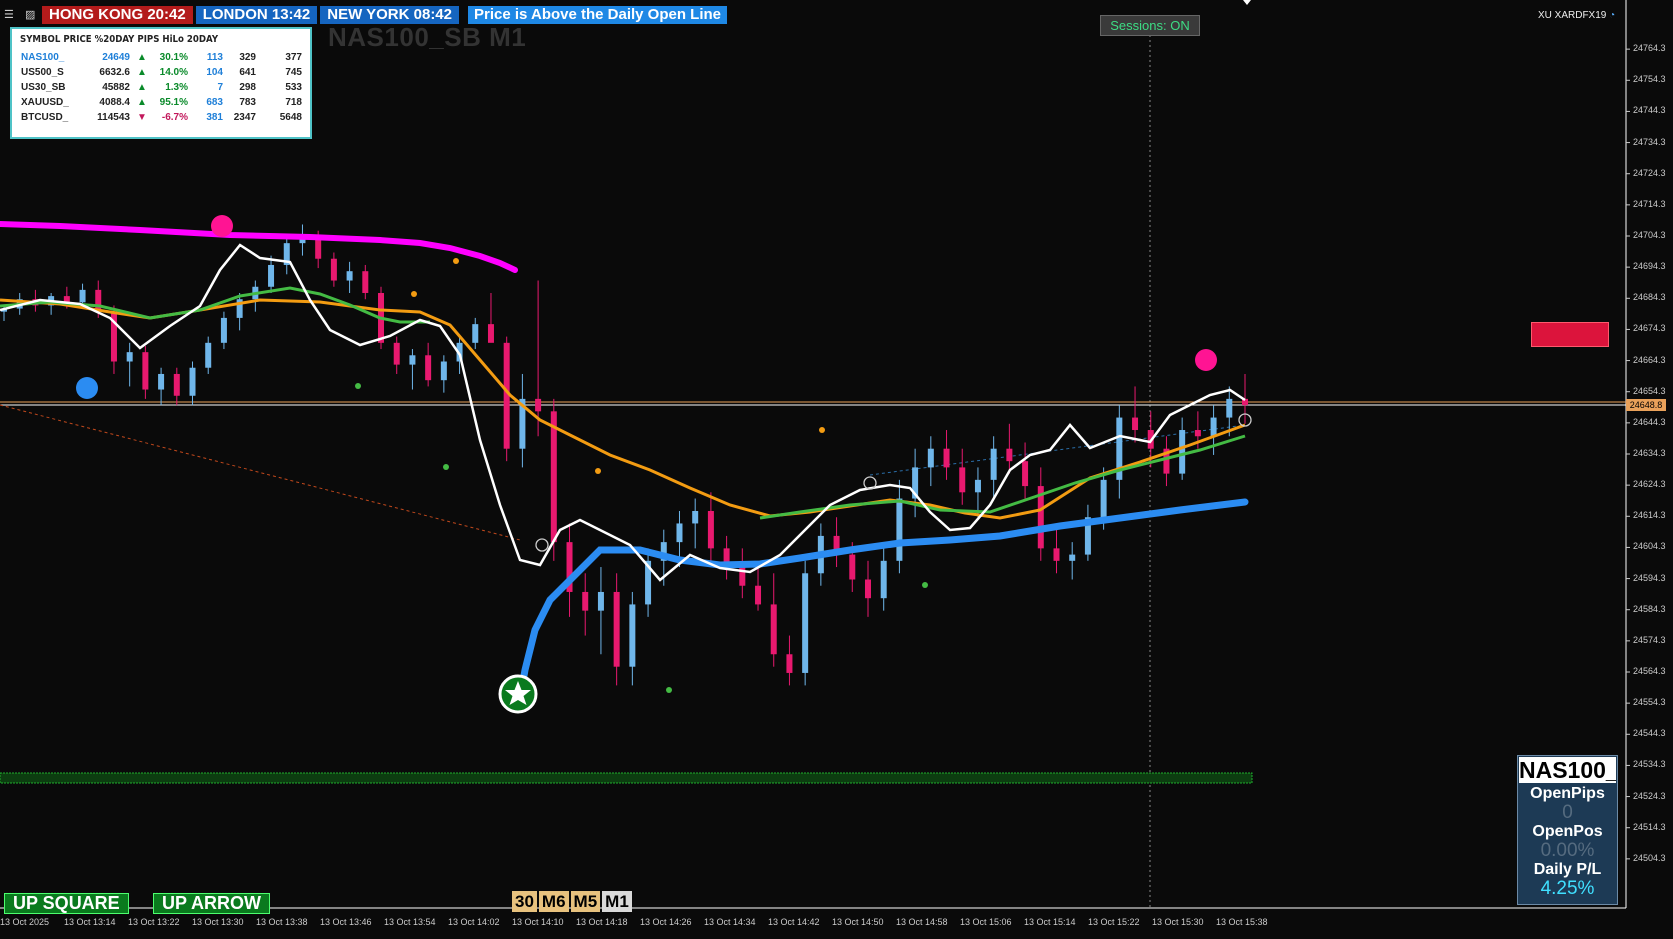 The height and width of the screenshot is (939, 1673). I want to click on tf-m6-button: M6, so click(553, 901).